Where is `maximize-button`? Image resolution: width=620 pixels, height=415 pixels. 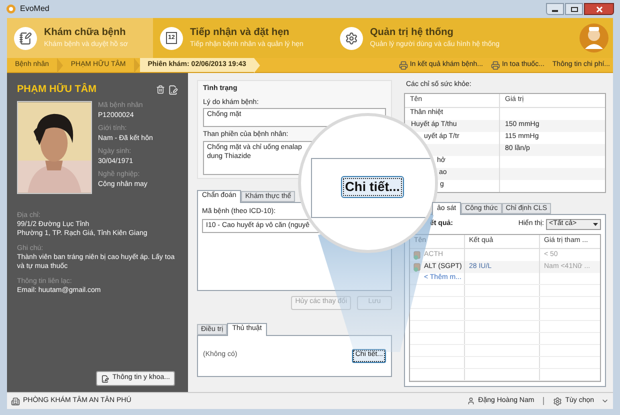
maximize-button is located at coordinates (574, 9).